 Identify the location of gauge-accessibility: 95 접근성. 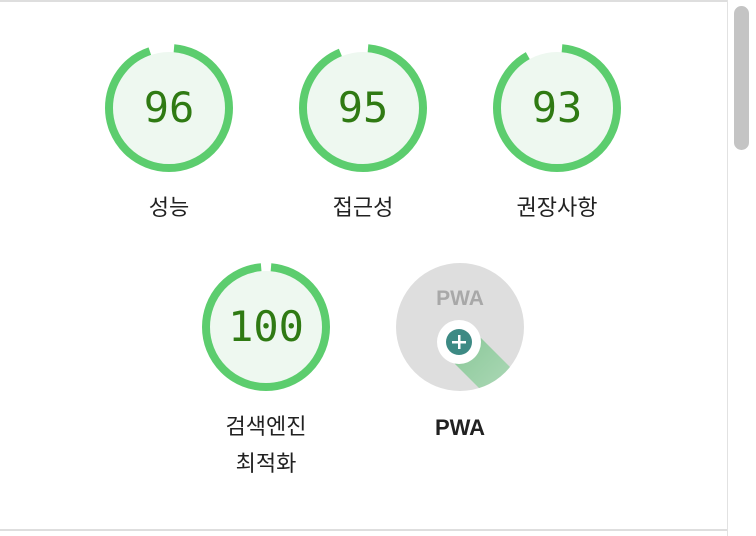
(363, 132).